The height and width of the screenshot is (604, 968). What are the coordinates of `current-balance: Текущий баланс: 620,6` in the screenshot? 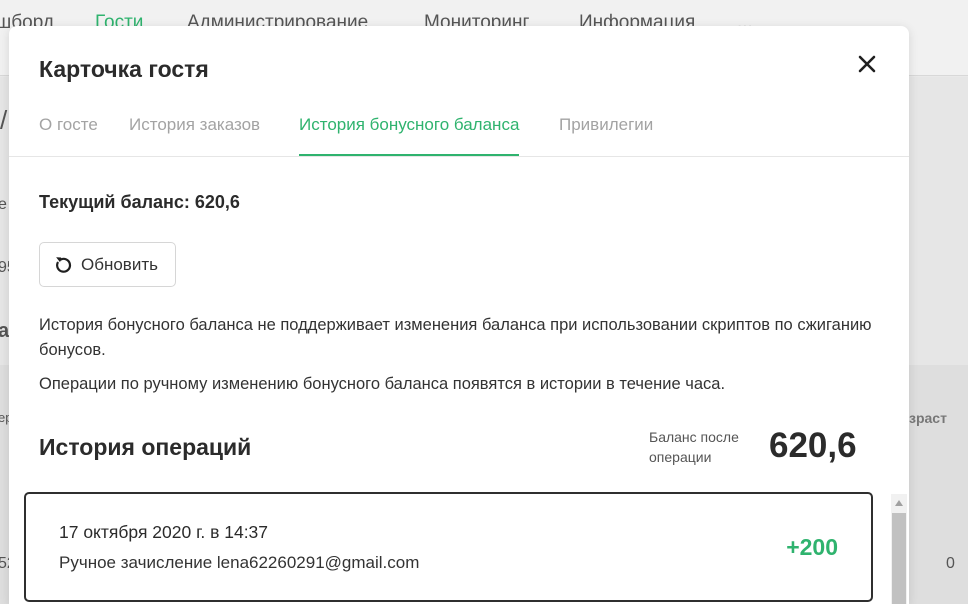 It's located at (139, 202).